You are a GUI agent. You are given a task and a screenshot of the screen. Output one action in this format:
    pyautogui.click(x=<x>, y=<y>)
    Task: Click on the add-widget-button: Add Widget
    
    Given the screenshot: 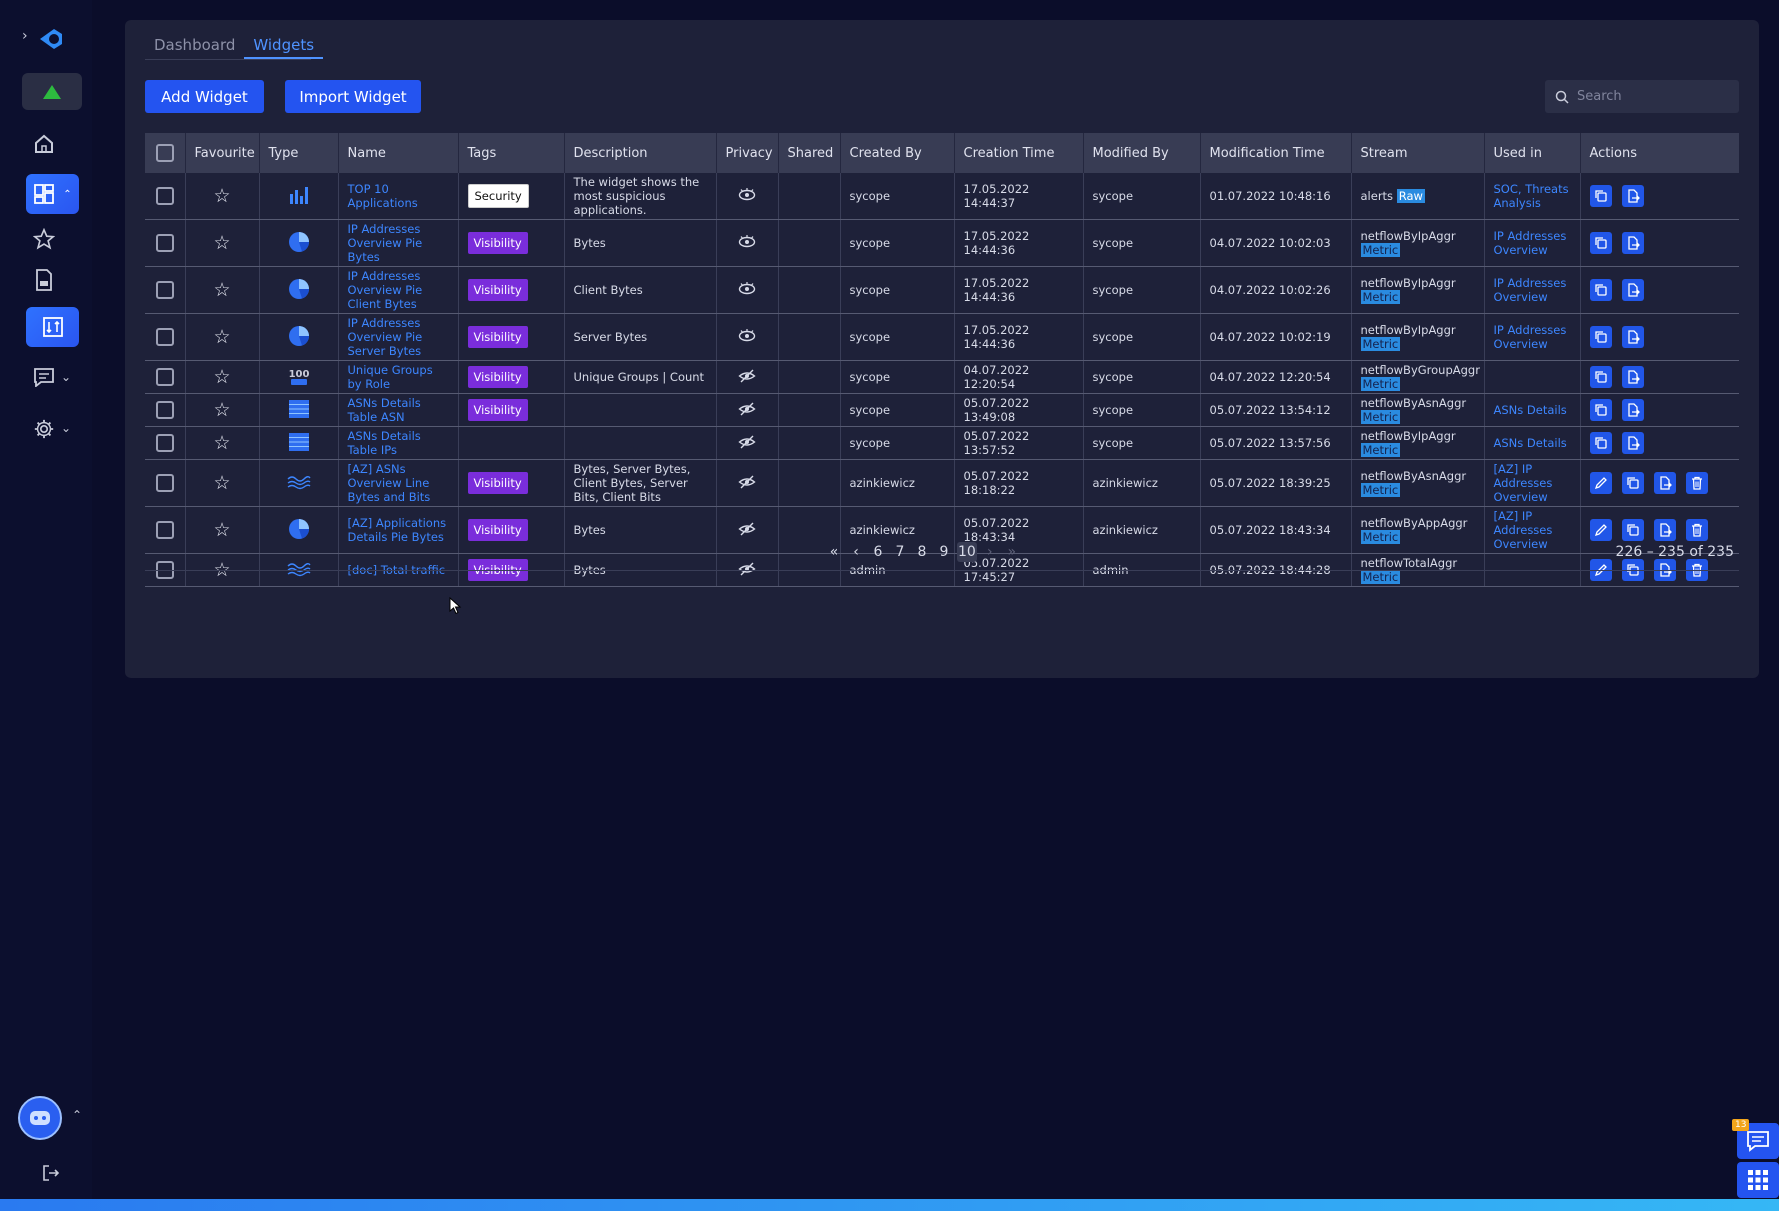 What is the action you would take?
    pyautogui.click(x=204, y=96)
    